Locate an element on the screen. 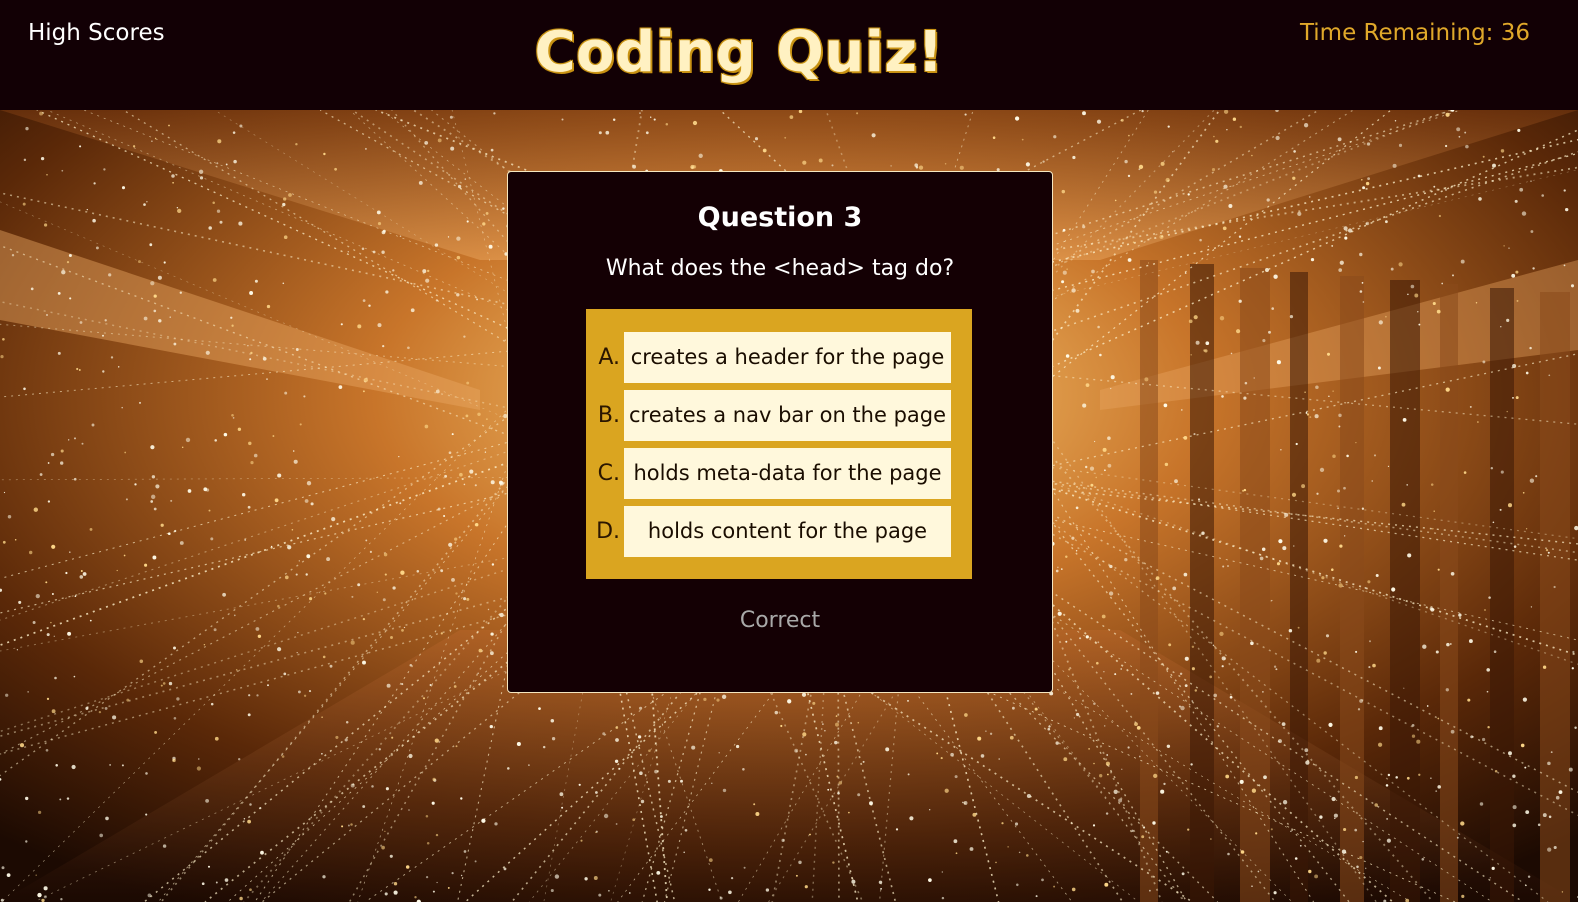 This screenshot has width=1578, height=902. answer-button-a: creates a header for the page is located at coordinates (787, 357).